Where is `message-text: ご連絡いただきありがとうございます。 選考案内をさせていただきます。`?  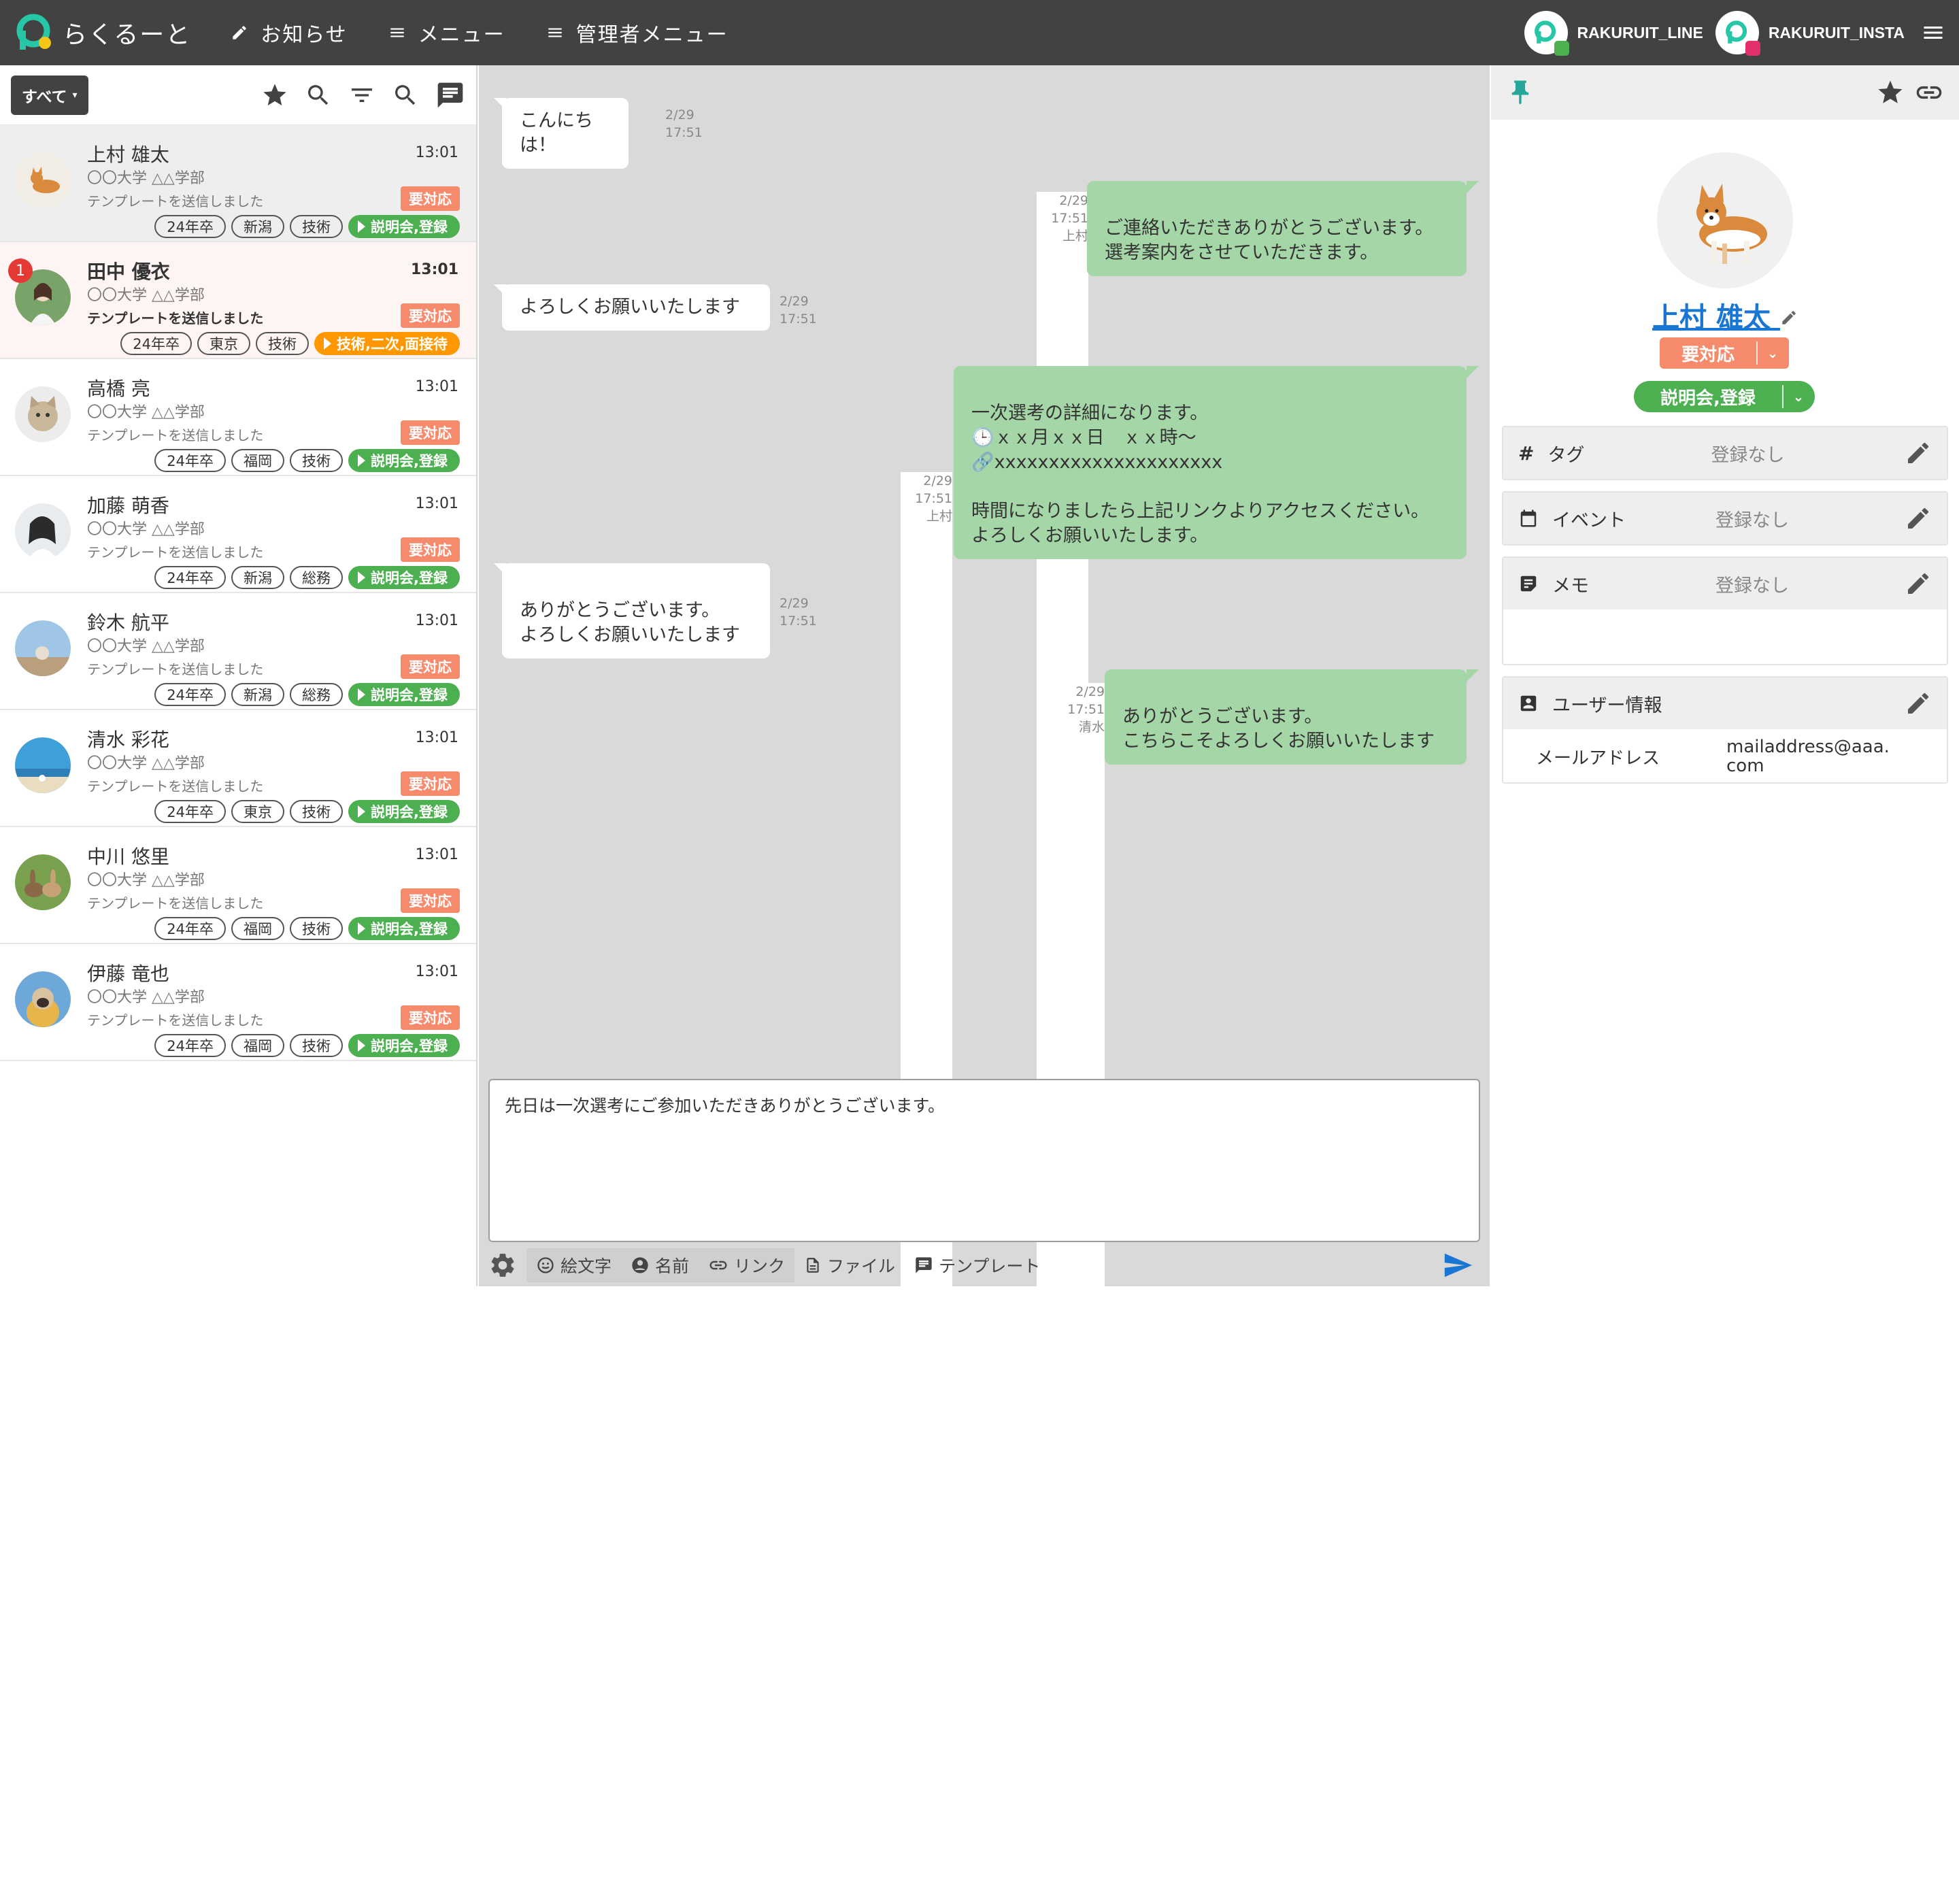 message-text: ご連絡いただきありがとうございます。 選考案内をさせていただきます。 is located at coordinates (1269, 240).